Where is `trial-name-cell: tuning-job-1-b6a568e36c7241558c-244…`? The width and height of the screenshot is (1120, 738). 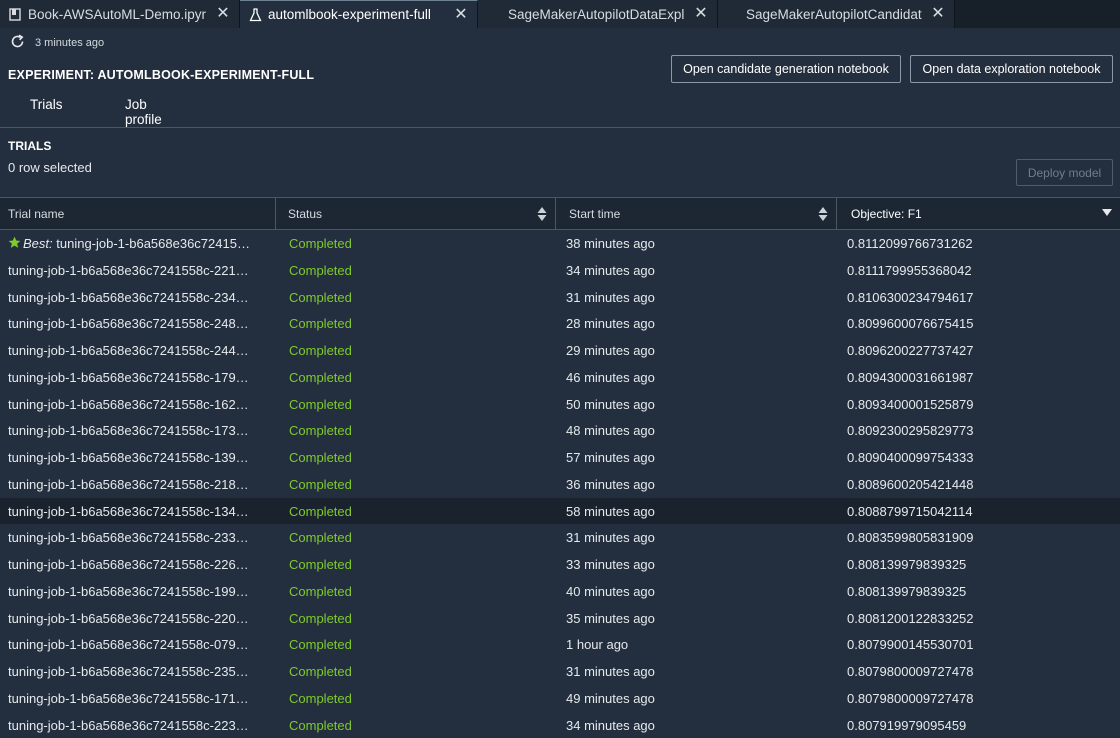 trial-name-cell: tuning-job-1-b6a568e36c7241558c-244… is located at coordinates (140, 350).